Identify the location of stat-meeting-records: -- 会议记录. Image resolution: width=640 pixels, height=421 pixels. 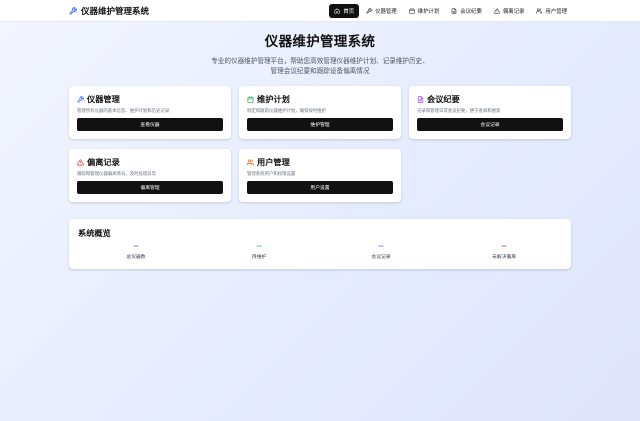
(381, 252).